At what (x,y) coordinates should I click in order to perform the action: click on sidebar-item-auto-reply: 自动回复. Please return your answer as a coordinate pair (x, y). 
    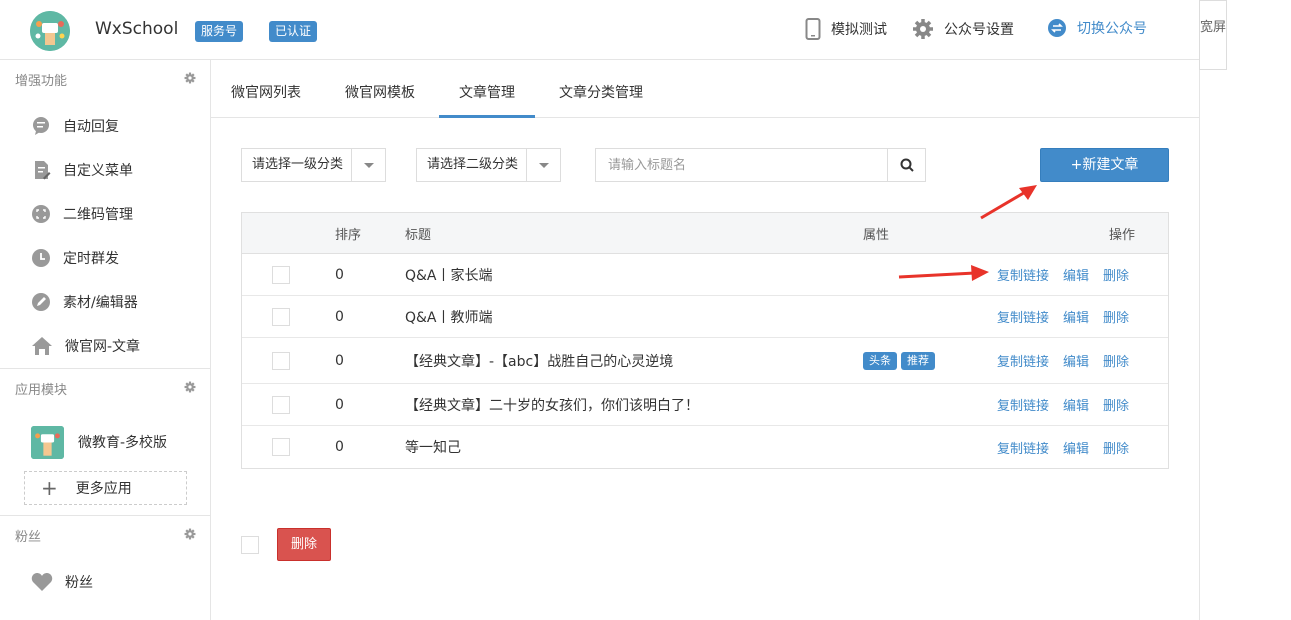
    Looking at the image, I should click on (105, 126).